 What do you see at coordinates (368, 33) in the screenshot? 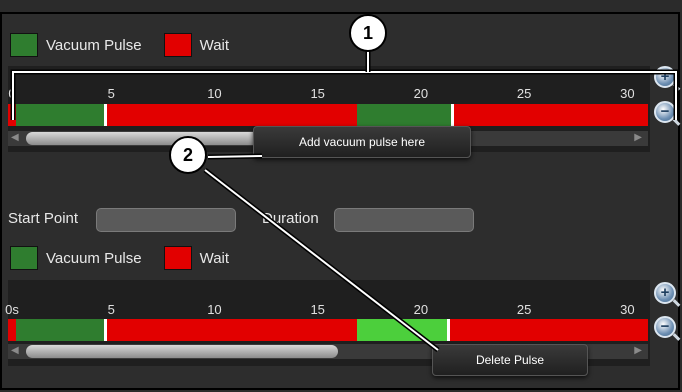
I see `callout-1: 1` at bounding box center [368, 33].